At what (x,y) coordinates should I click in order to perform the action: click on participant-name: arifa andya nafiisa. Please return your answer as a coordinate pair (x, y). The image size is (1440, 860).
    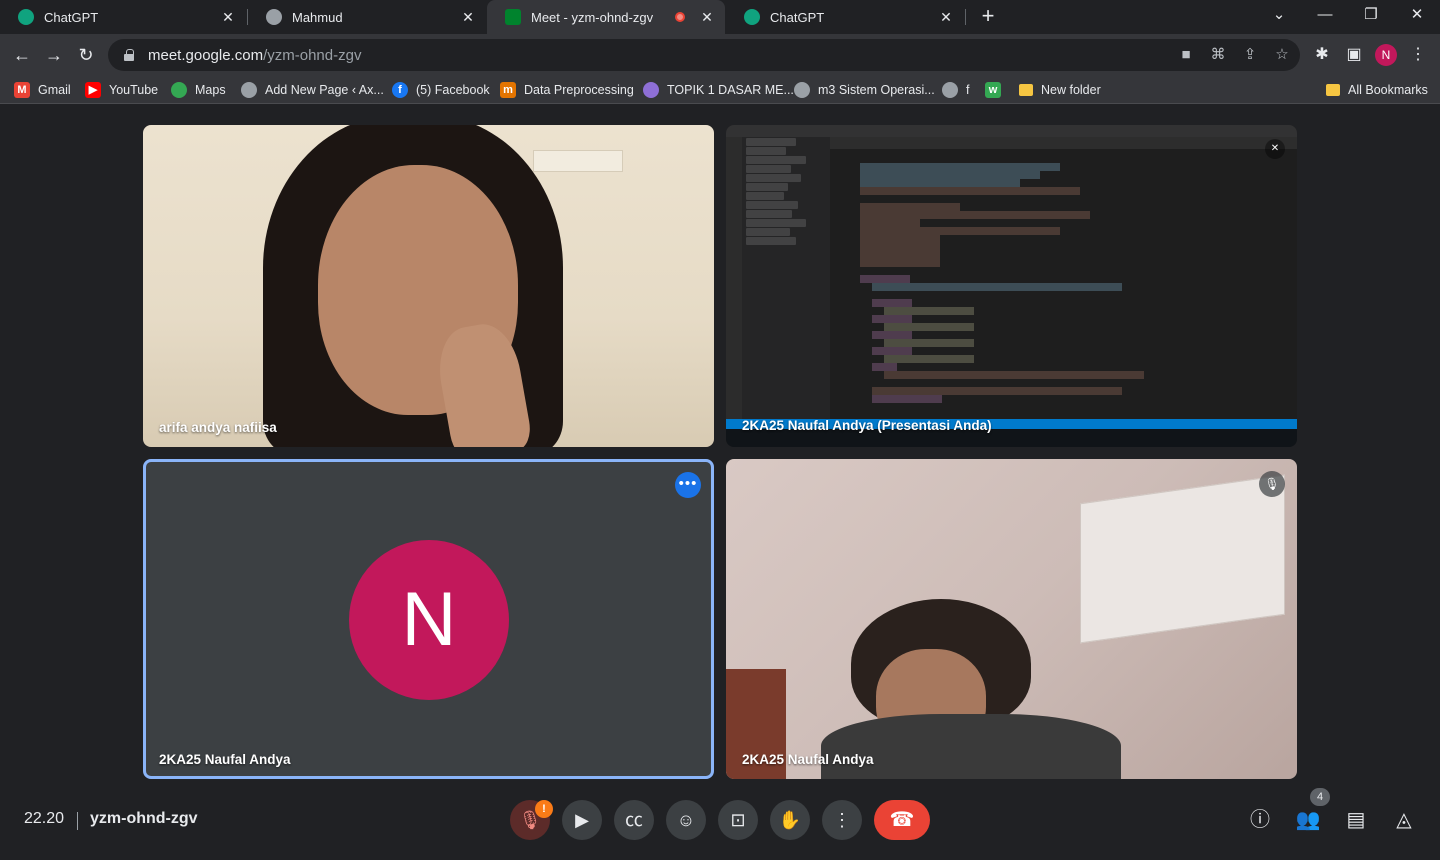
    Looking at the image, I should click on (218, 427).